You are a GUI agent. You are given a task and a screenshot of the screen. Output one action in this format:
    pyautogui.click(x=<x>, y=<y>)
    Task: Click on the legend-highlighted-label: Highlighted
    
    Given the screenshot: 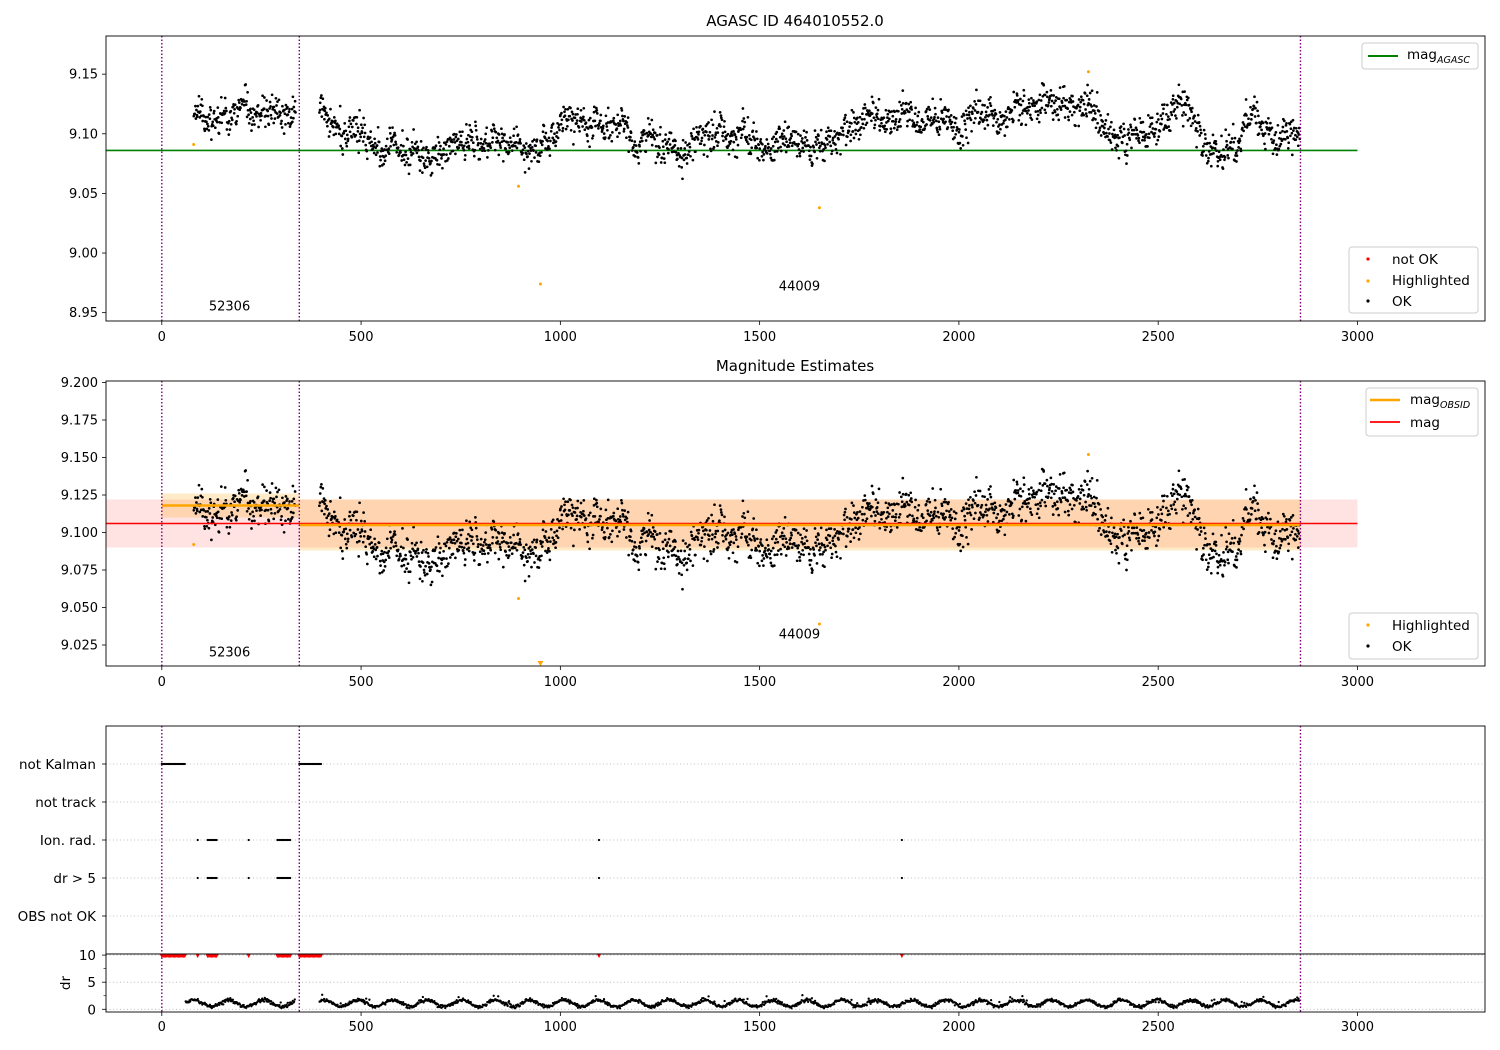 What is the action you would take?
    pyautogui.click(x=1431, y=281)
    